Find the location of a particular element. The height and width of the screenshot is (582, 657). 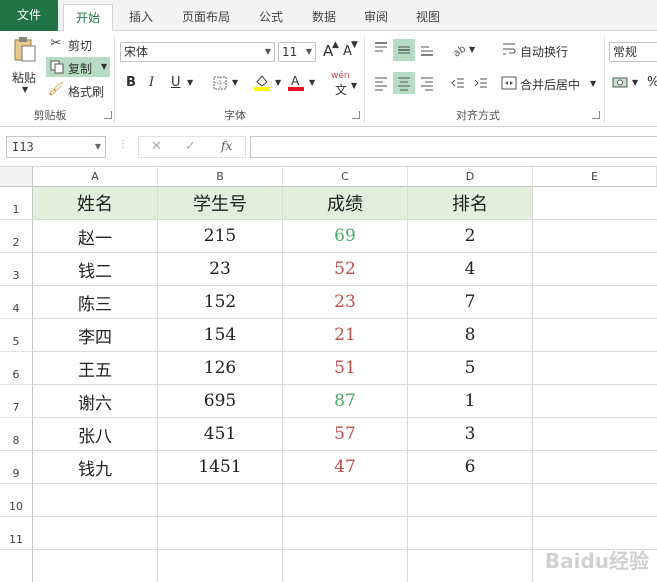

enter-icon: ✓ is located at coordinates (190, 146).